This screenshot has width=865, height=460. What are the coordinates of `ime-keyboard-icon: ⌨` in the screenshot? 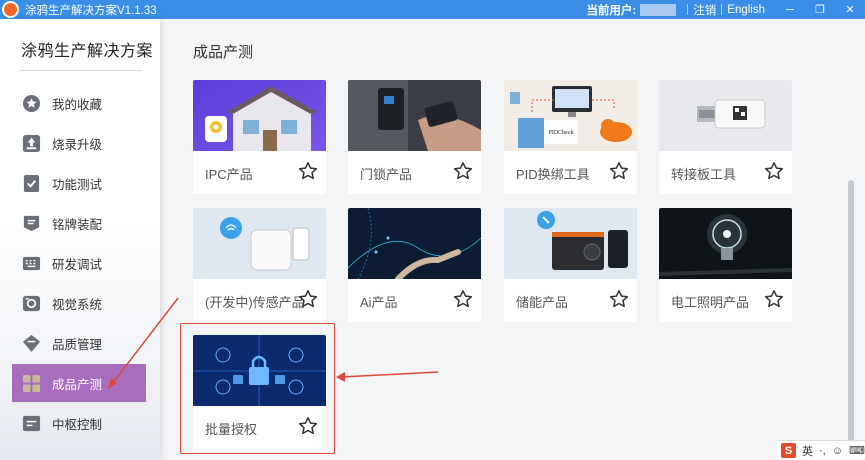 It's located at (857, 450).